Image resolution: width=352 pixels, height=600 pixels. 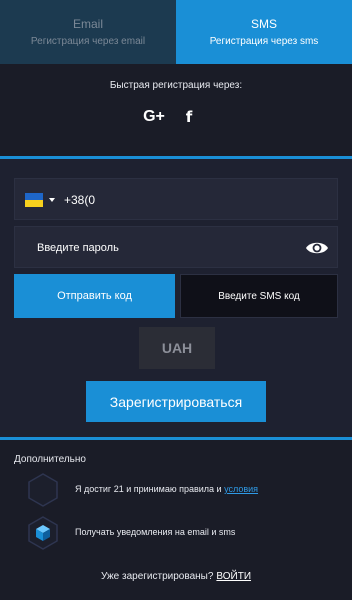 What do you see at coordinates (263, 23) in the screenshot?
I see `tab-sms-title: SMS` at bounding box center [263, 23].